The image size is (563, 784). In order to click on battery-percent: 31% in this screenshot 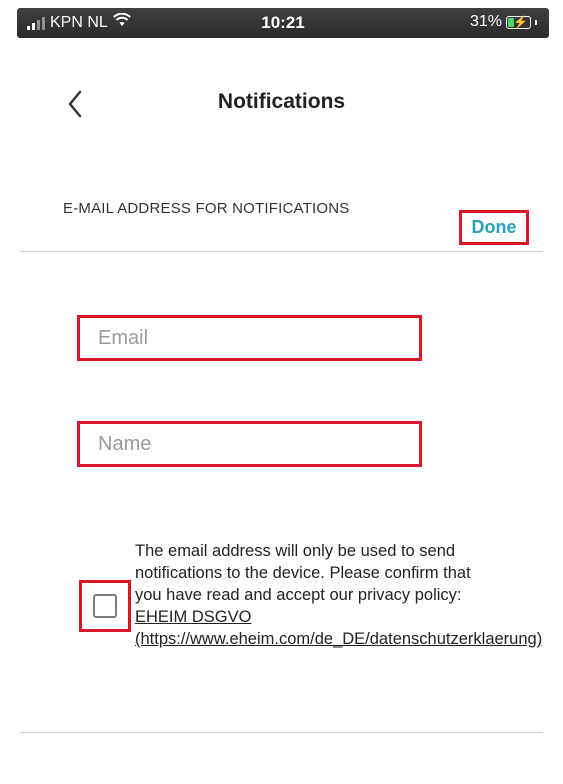, I will do `click(485, 21)`.